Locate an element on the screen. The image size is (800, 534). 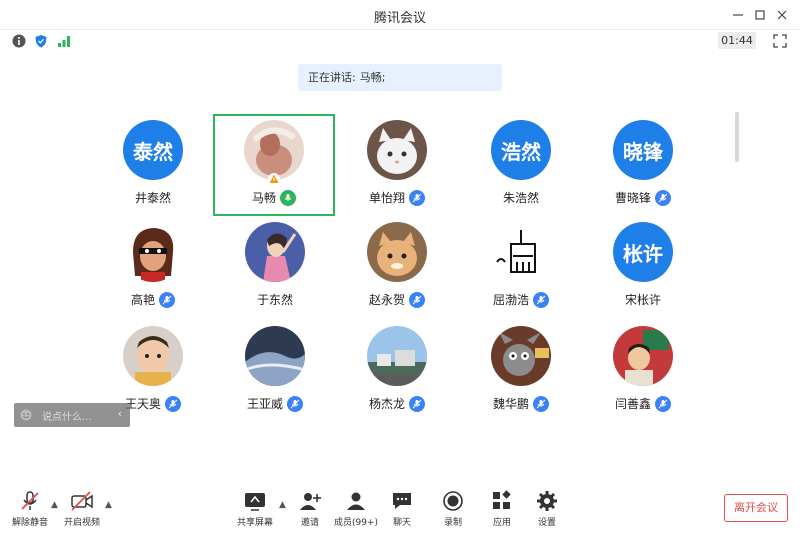
grid-scrollbar is located at coordinates (737, 137).